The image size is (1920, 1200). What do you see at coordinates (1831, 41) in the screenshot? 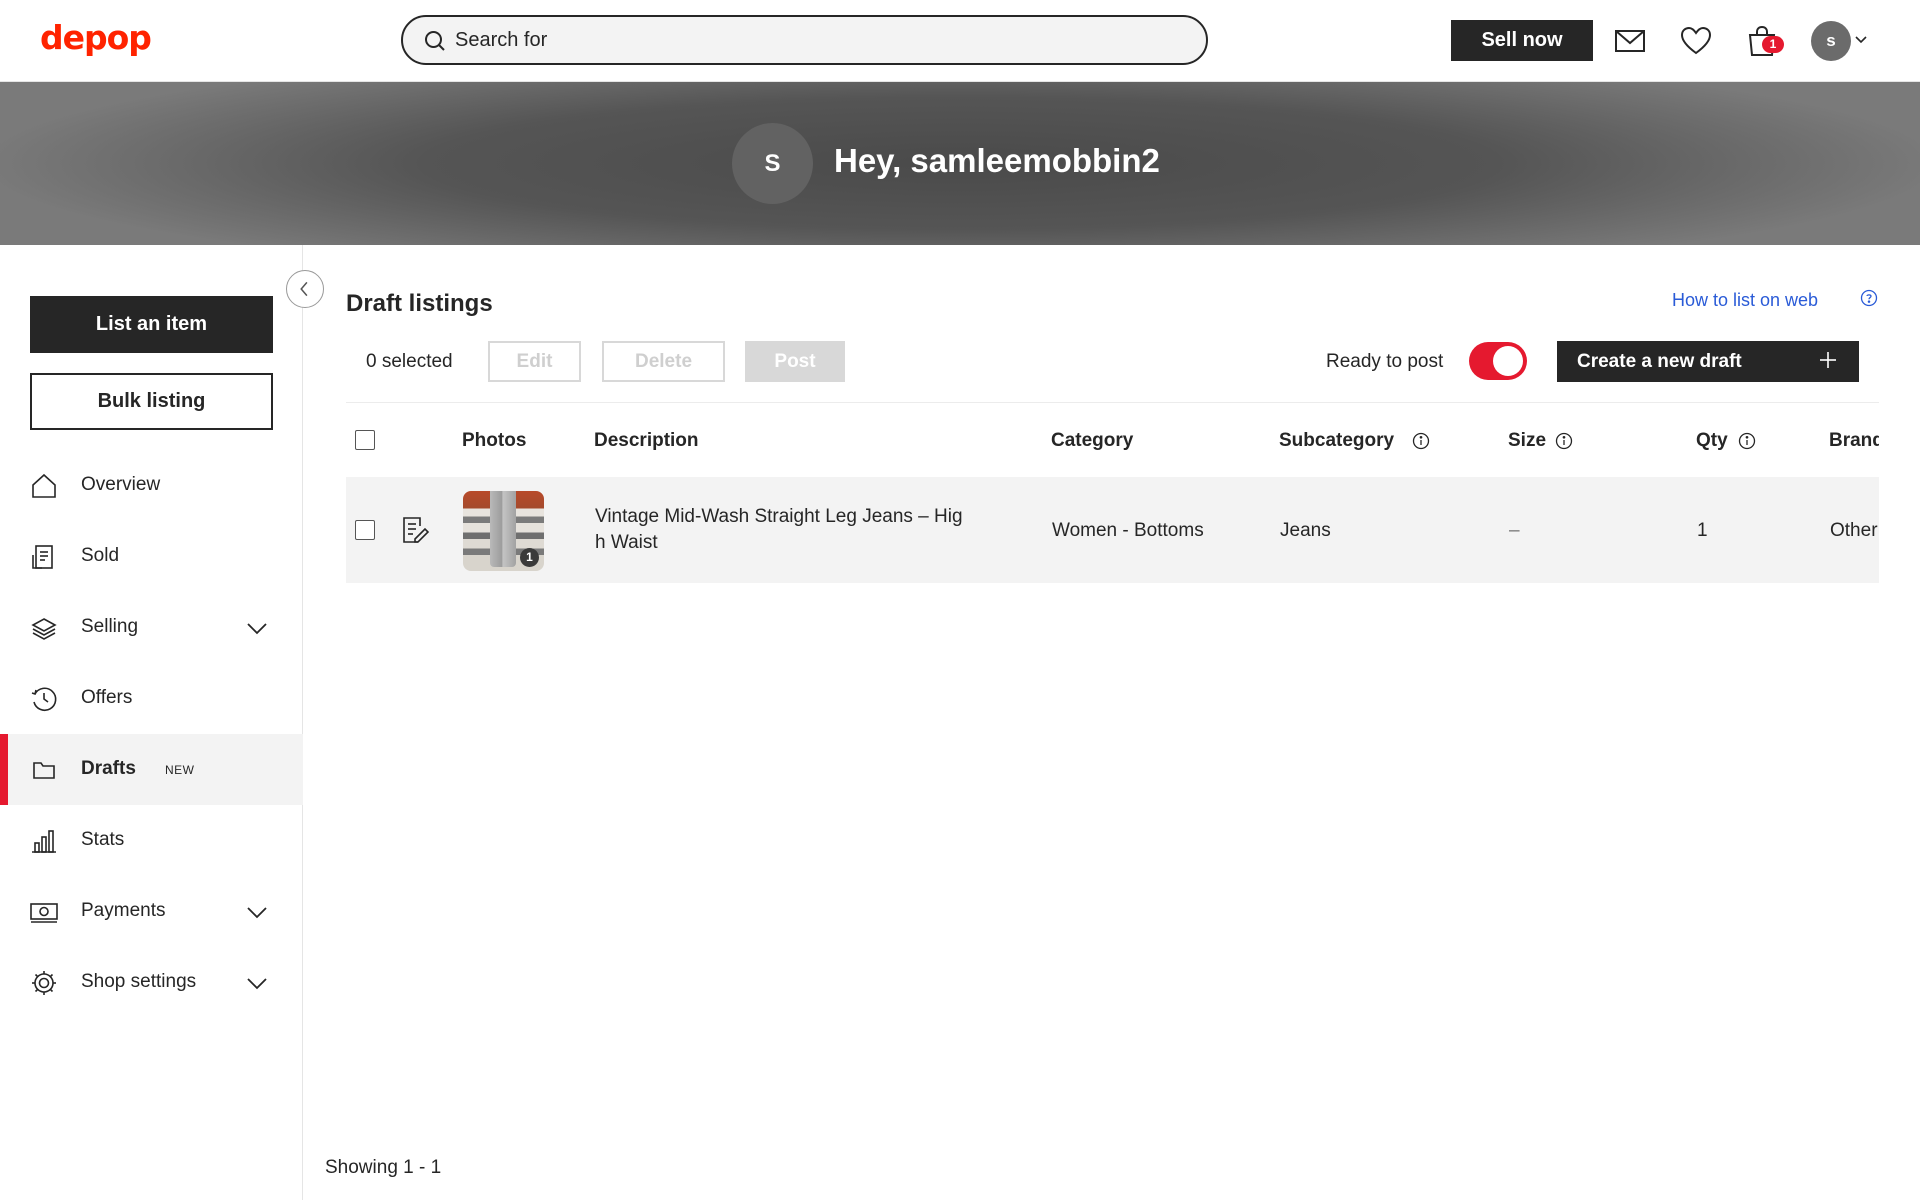
I see `user-avatar: s` at bounding box center [1831, 41].